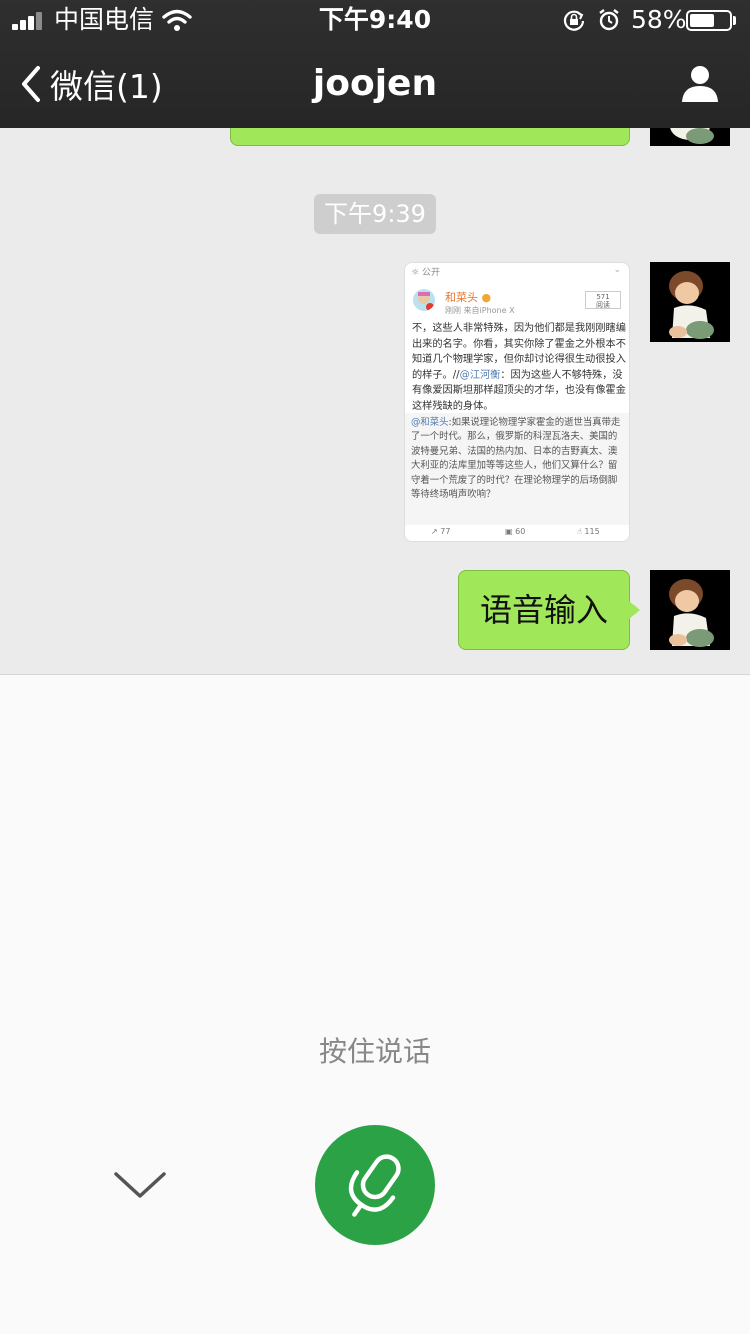 The image size is (750, 1334). Describe the element at coordinates (445, 531) in the screenshot. I see `repost-count-value: 77` at that location.